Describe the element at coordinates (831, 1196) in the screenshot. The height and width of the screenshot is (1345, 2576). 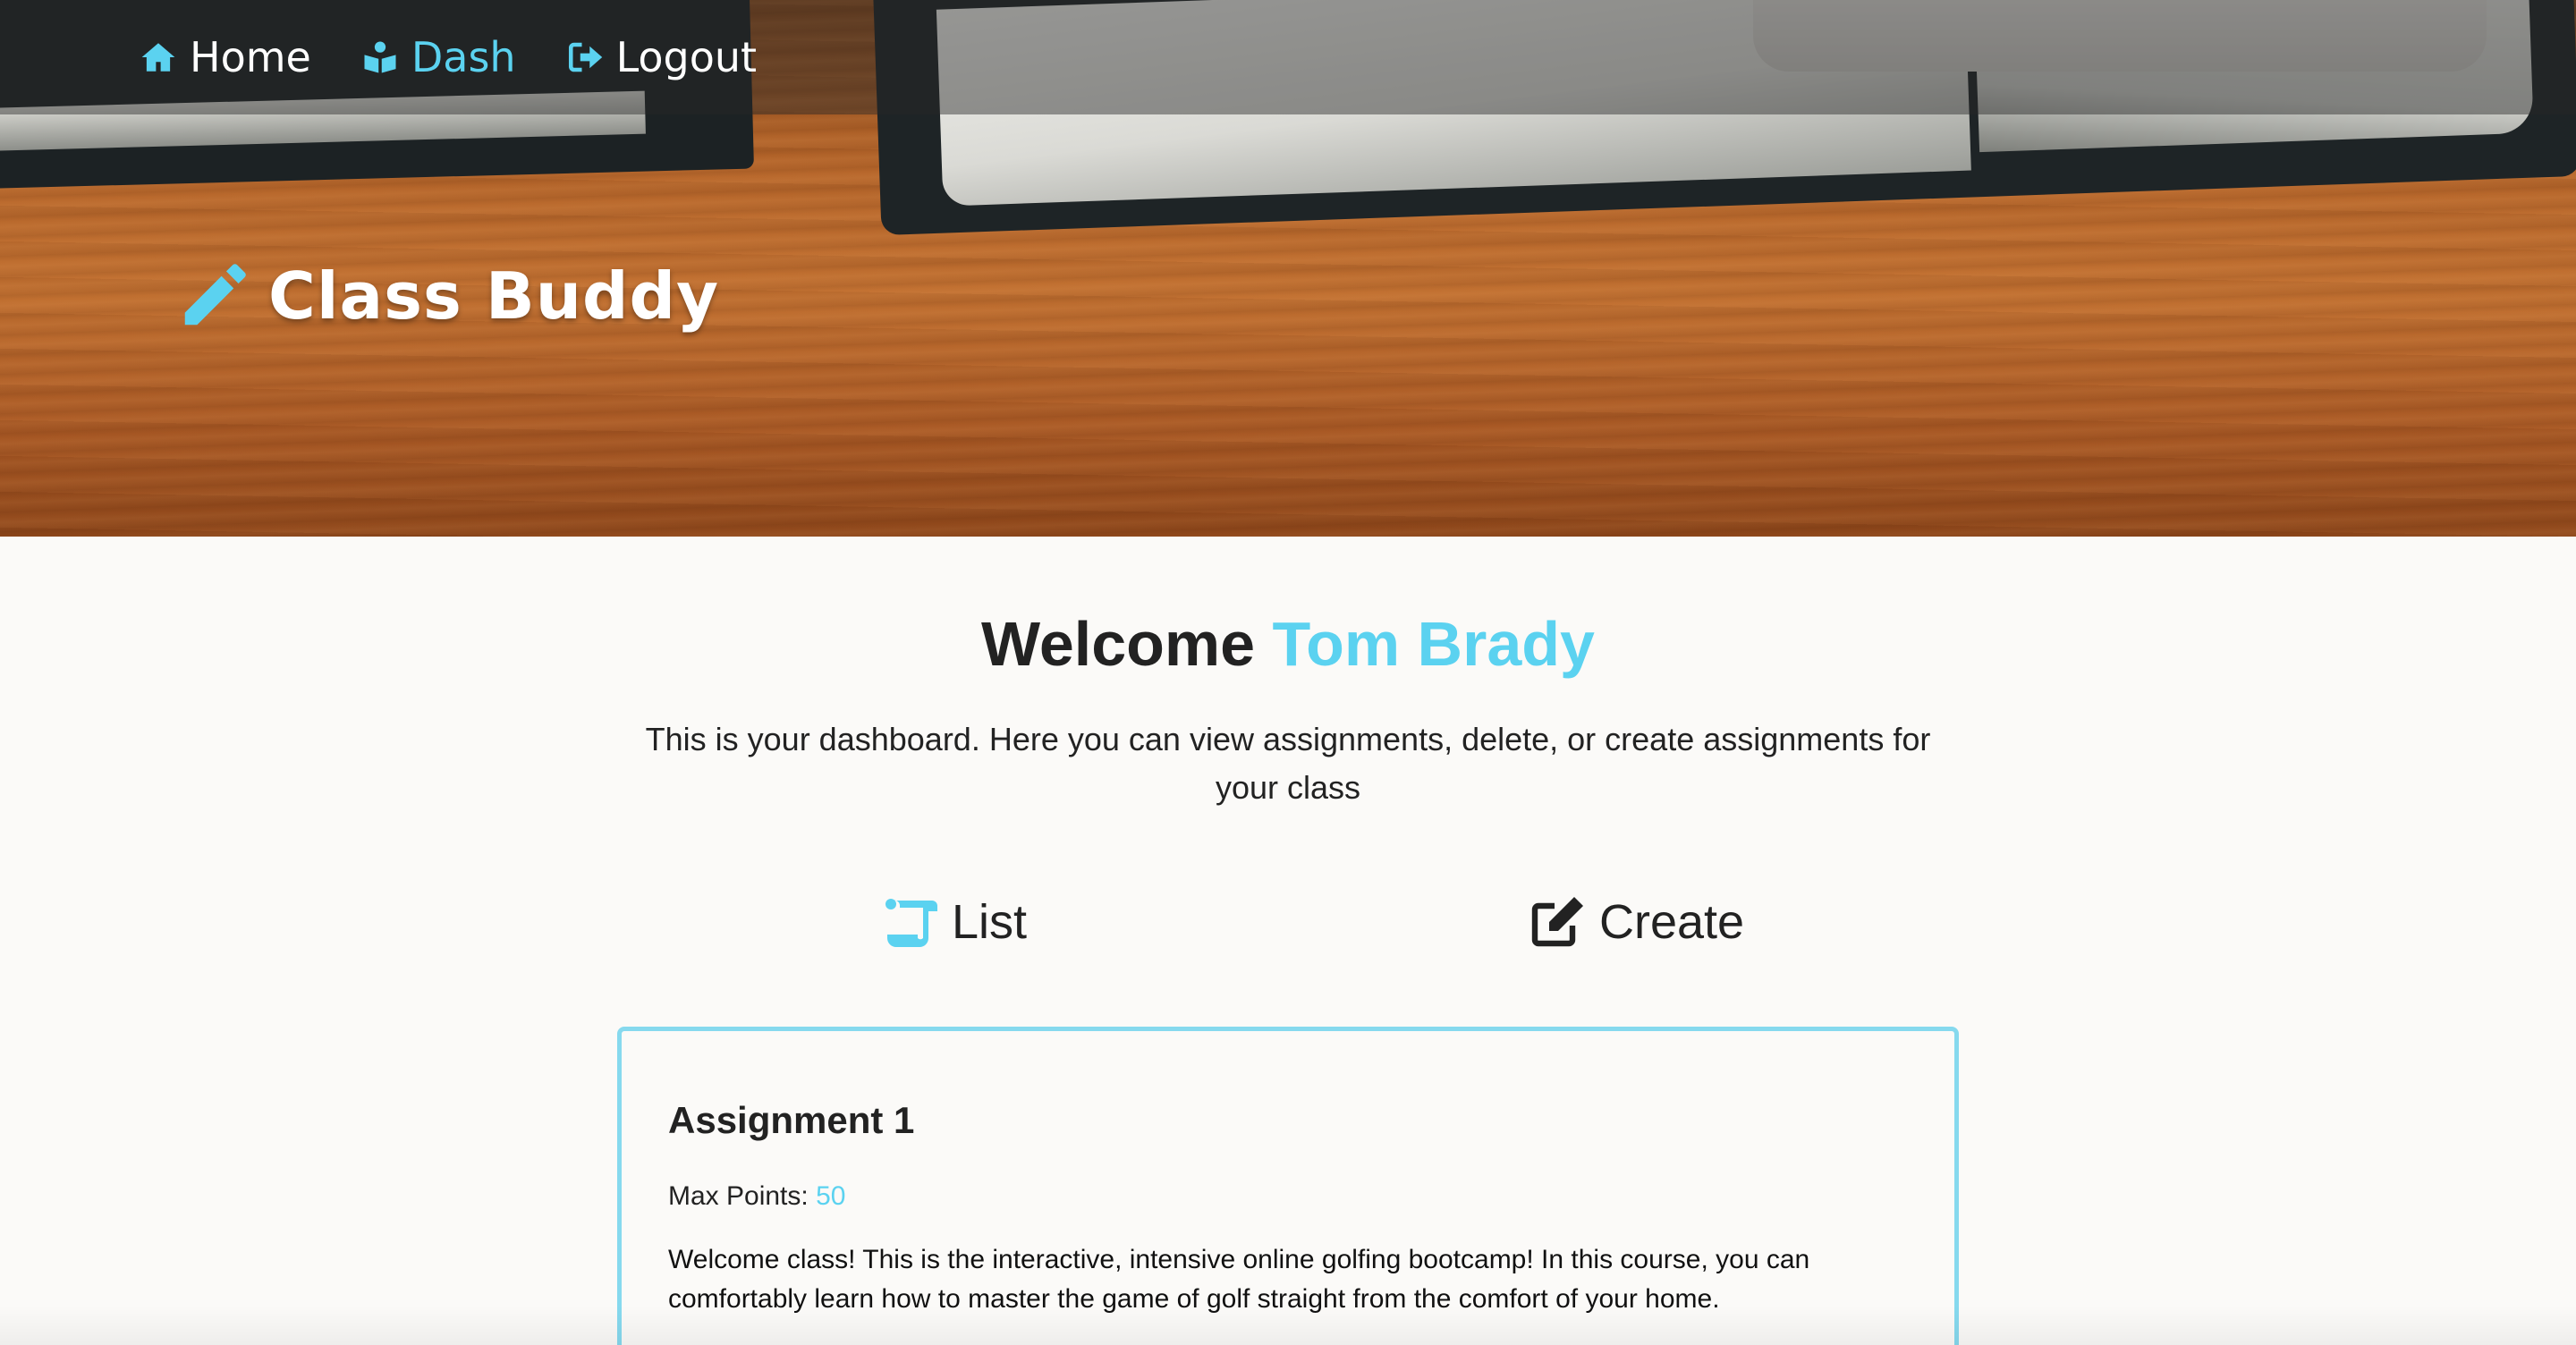
I see `max-points-value: 50` at that location.